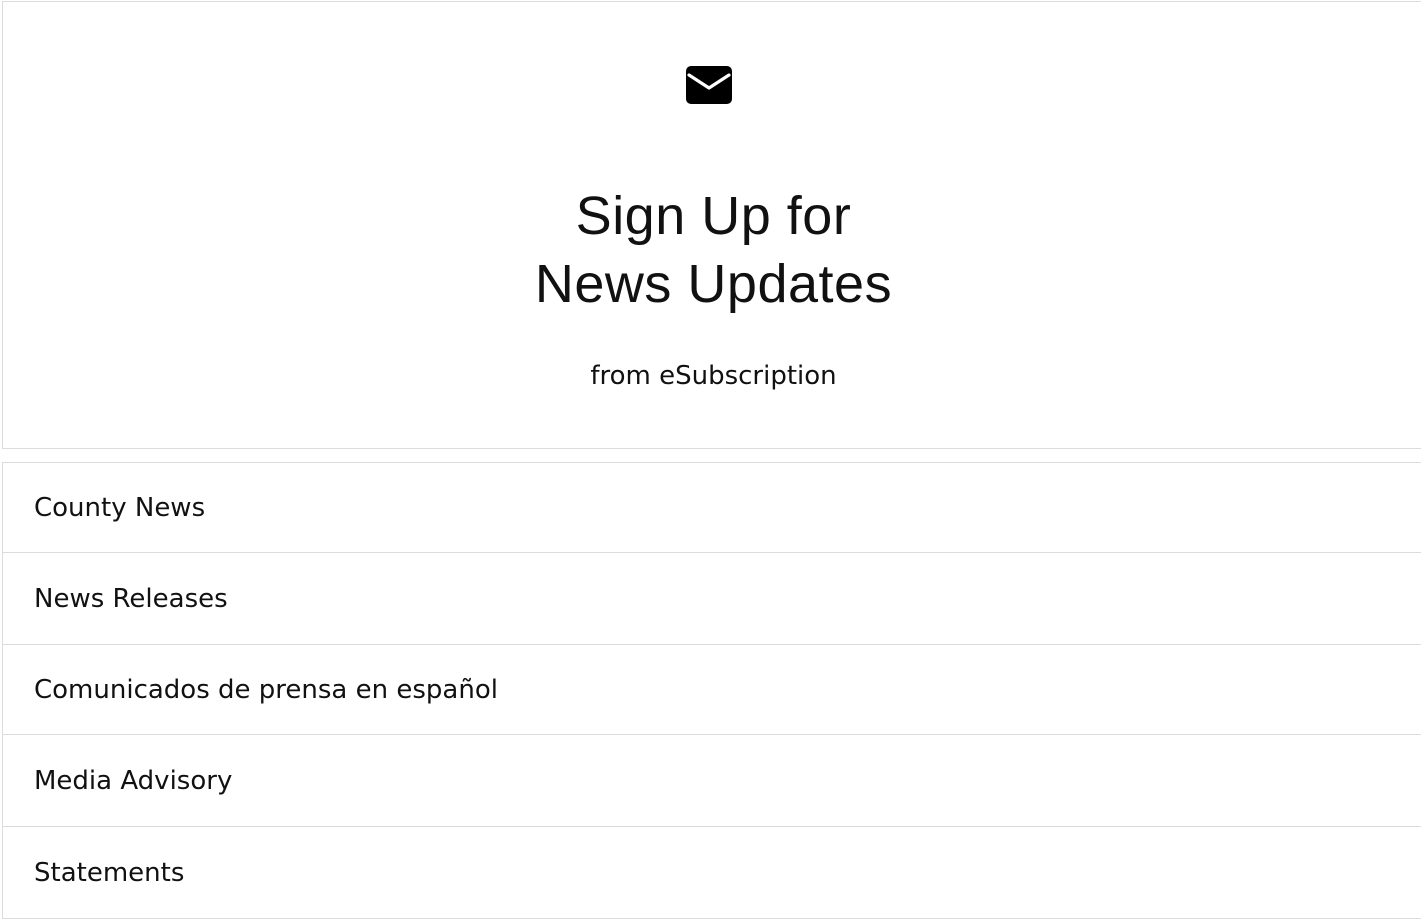 This screenshot has width=1421, height=919. I want to click on topic-news-releases: News Releases, so click(712, 599).